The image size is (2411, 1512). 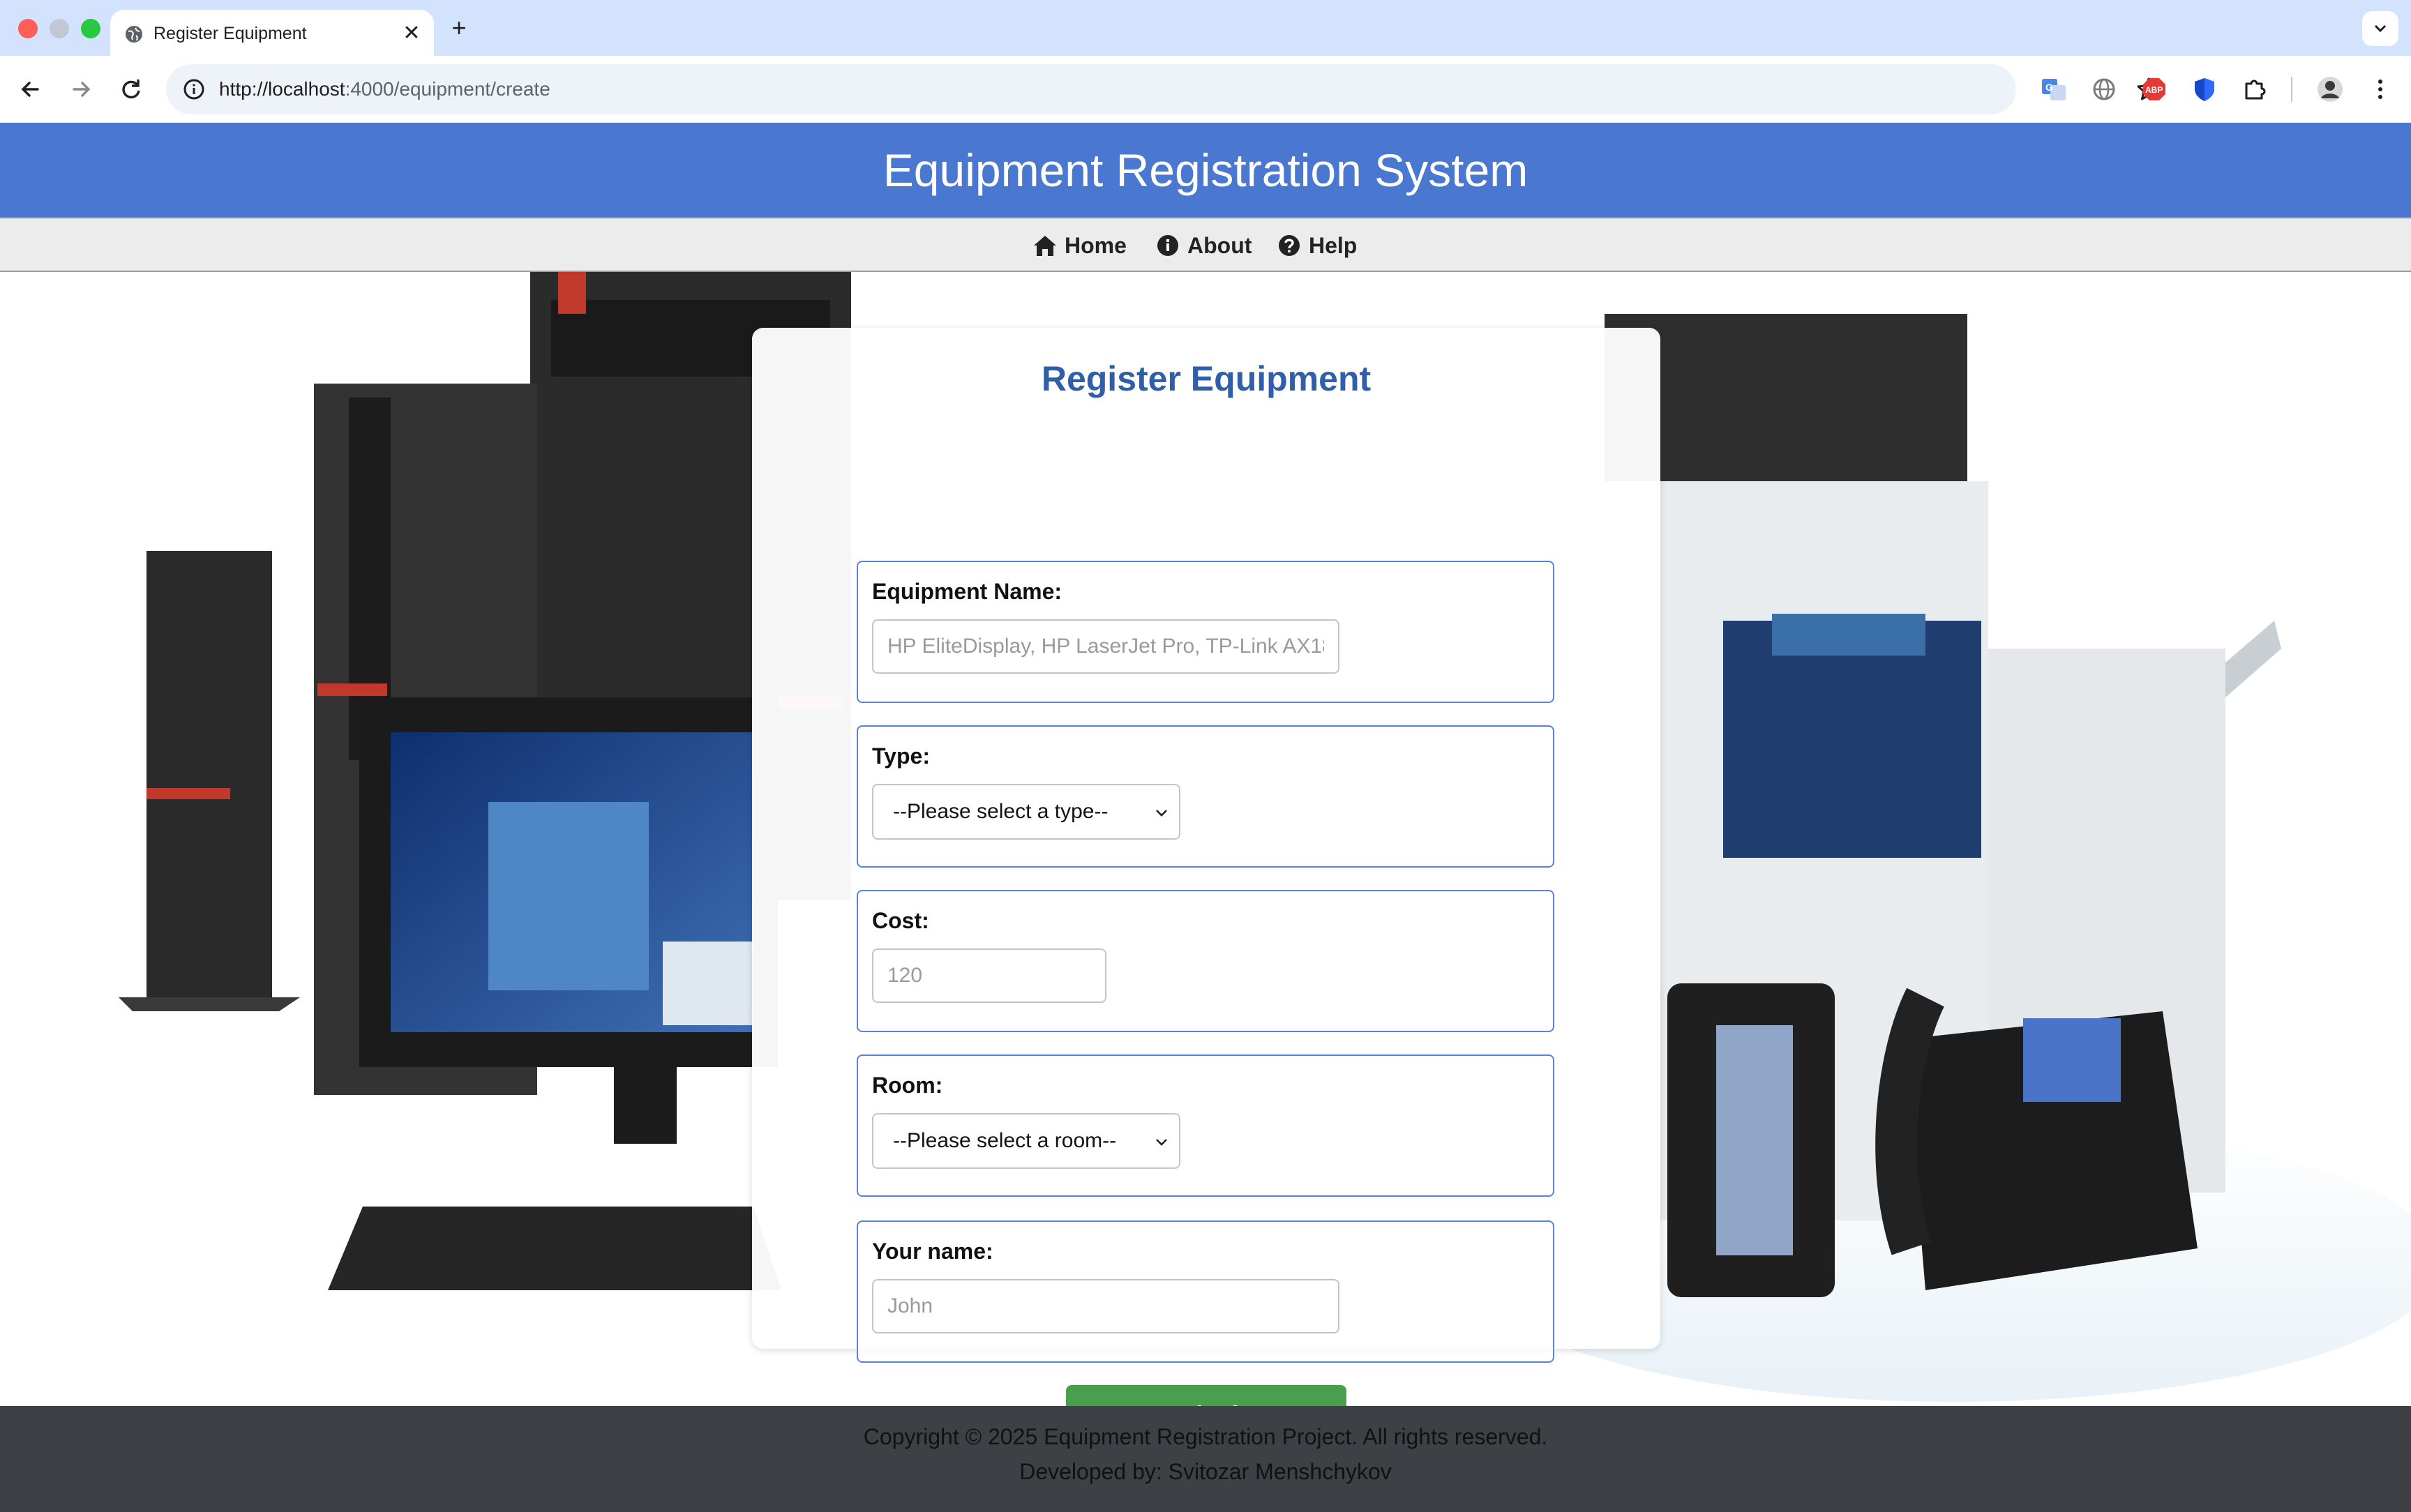 What do you see at coordinates (1289, 246) in the screenshot?
I see `help-icon` at bounding box center [1289, 246].